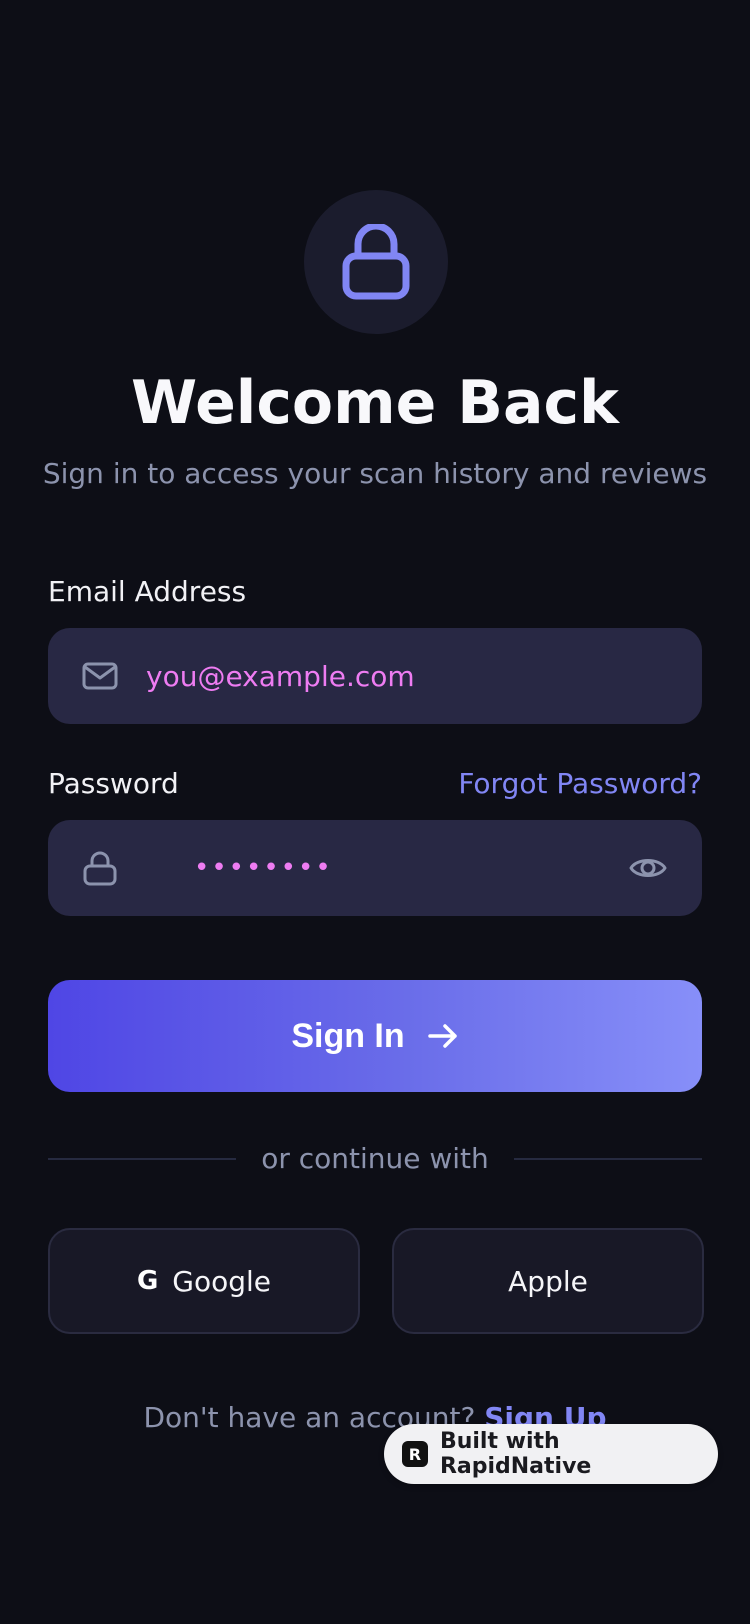 The height and width of the screenshot is (1624, 750). Describe the element at coordinates (515, 1454) in the screenshot. I see `badge-label: Built with RapidNative` at that location.